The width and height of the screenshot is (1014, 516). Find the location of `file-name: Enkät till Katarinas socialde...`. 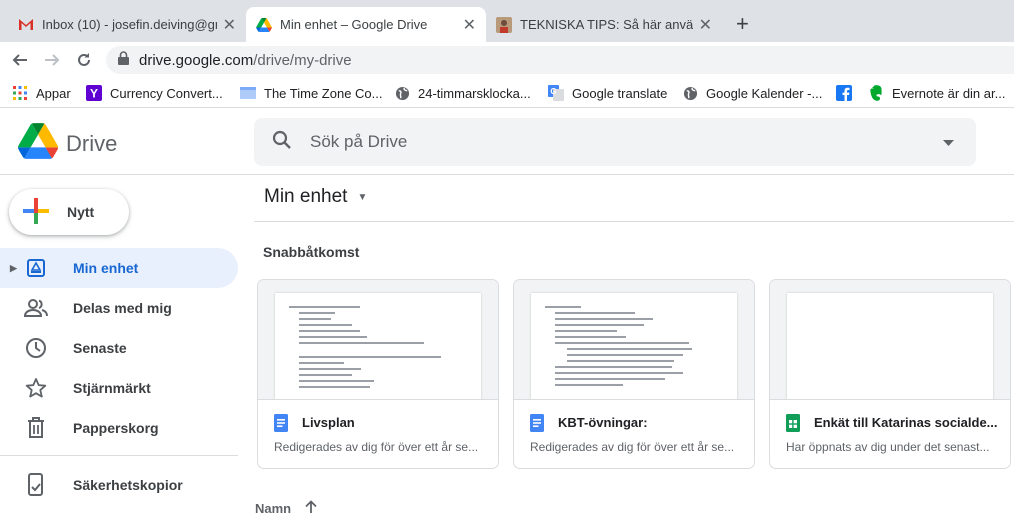

file-name: Enkät till Katarinas socialde... is located at coordinates (906, 422).